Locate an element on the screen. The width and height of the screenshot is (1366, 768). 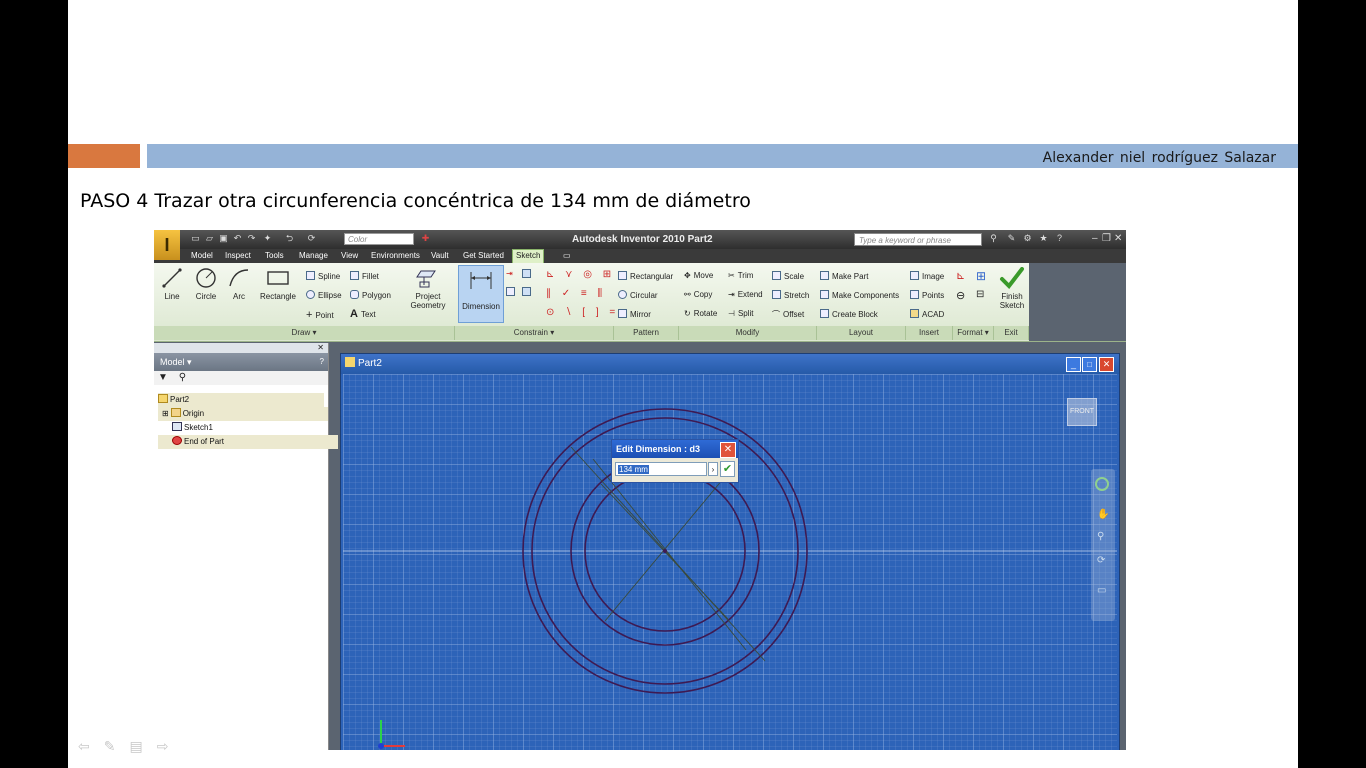
create-block-button: Create Block is located at coordinates (849, 314).